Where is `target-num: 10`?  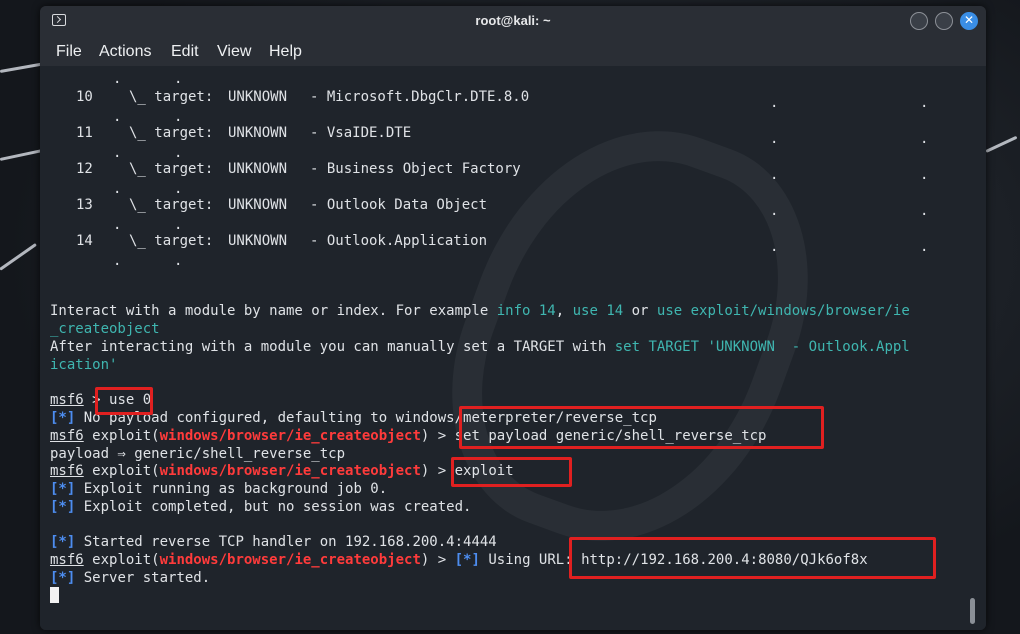
target-num: 10 is located at coordinates (84, 97).